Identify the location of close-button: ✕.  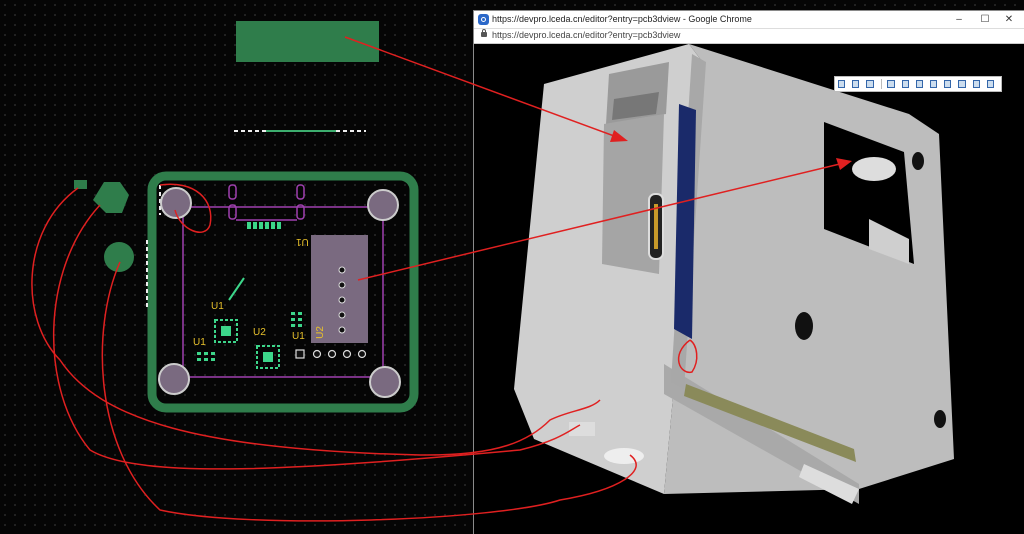
(1009, 19).